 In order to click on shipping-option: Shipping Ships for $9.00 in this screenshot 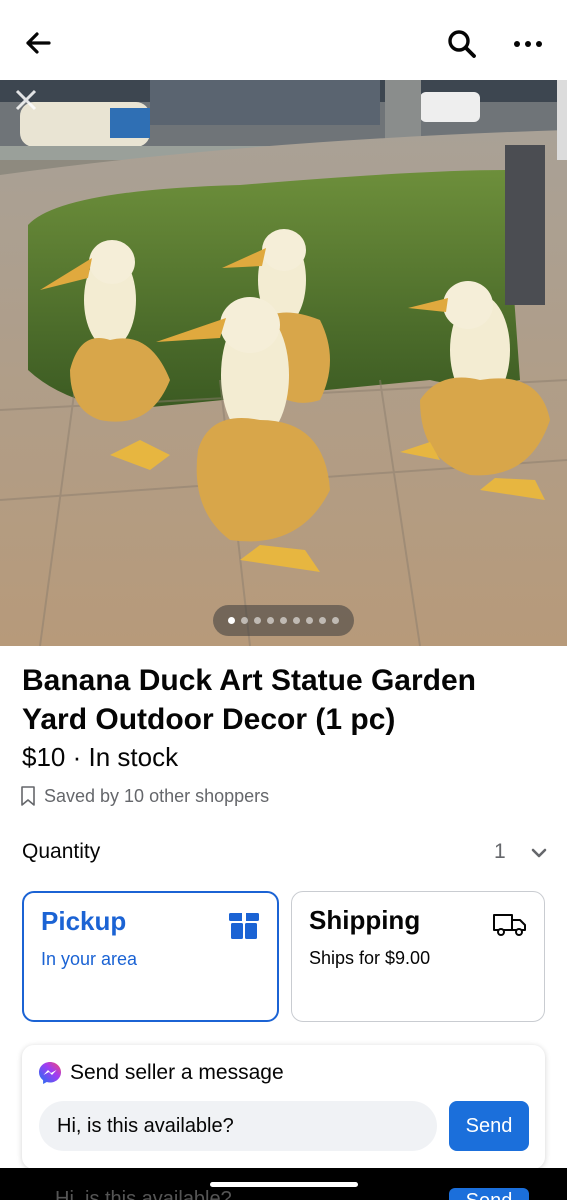, I will do `click(418, 956)`.